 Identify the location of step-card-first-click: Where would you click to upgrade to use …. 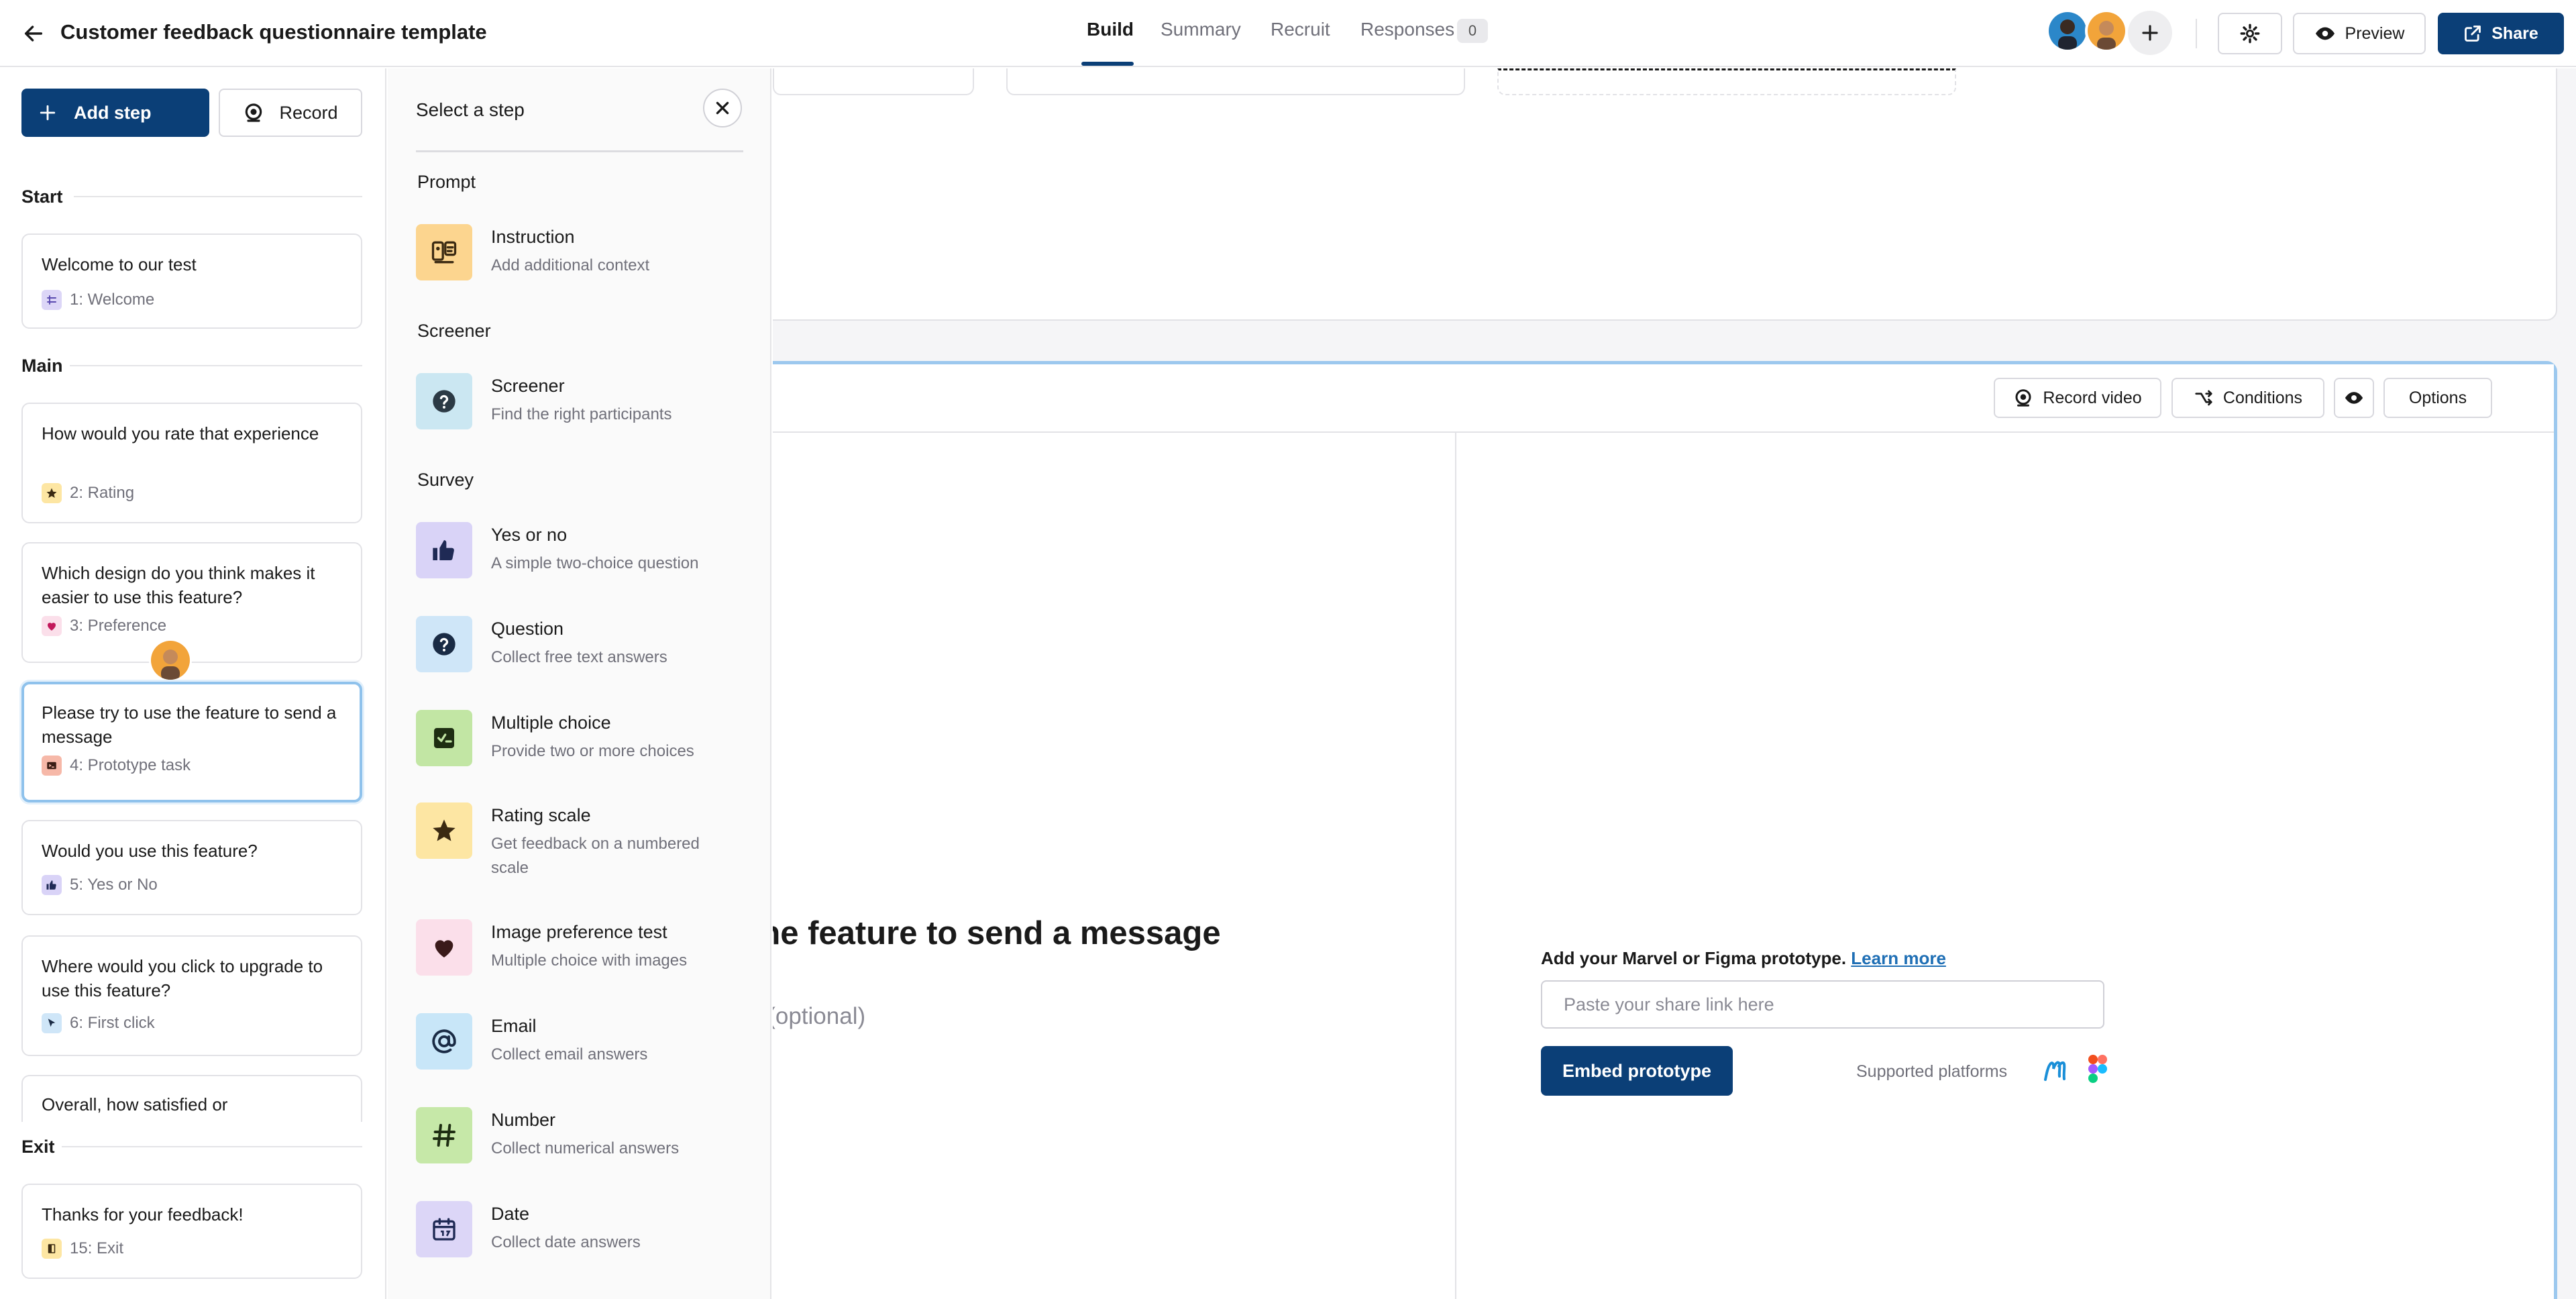
(191, 995).